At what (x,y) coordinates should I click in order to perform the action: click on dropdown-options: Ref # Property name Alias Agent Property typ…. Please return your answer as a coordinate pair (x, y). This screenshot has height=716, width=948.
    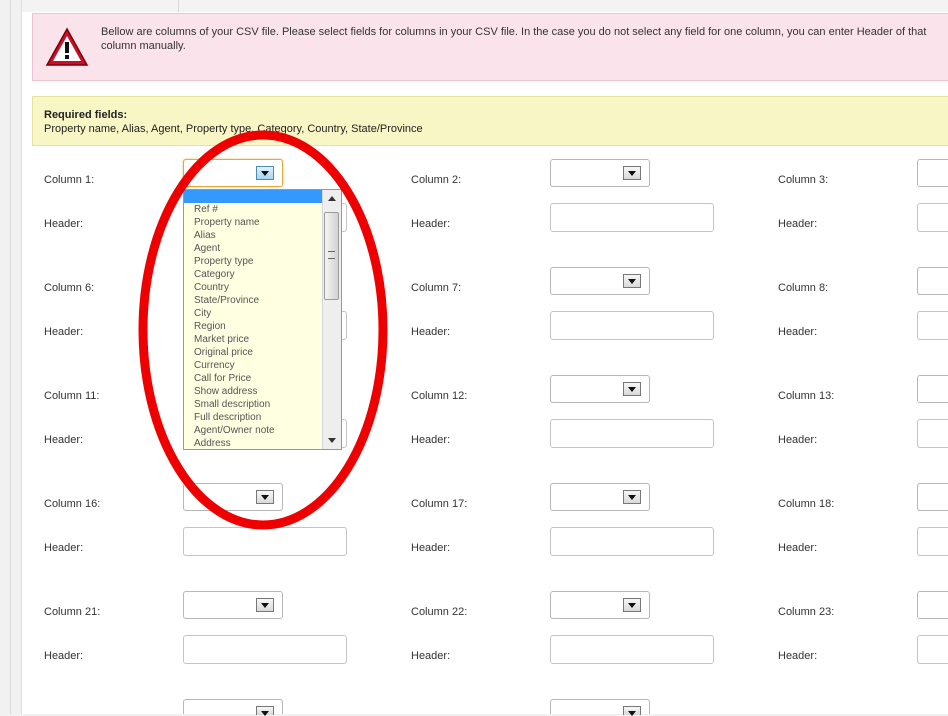
    Looking at the image, I should click on (254, 319).